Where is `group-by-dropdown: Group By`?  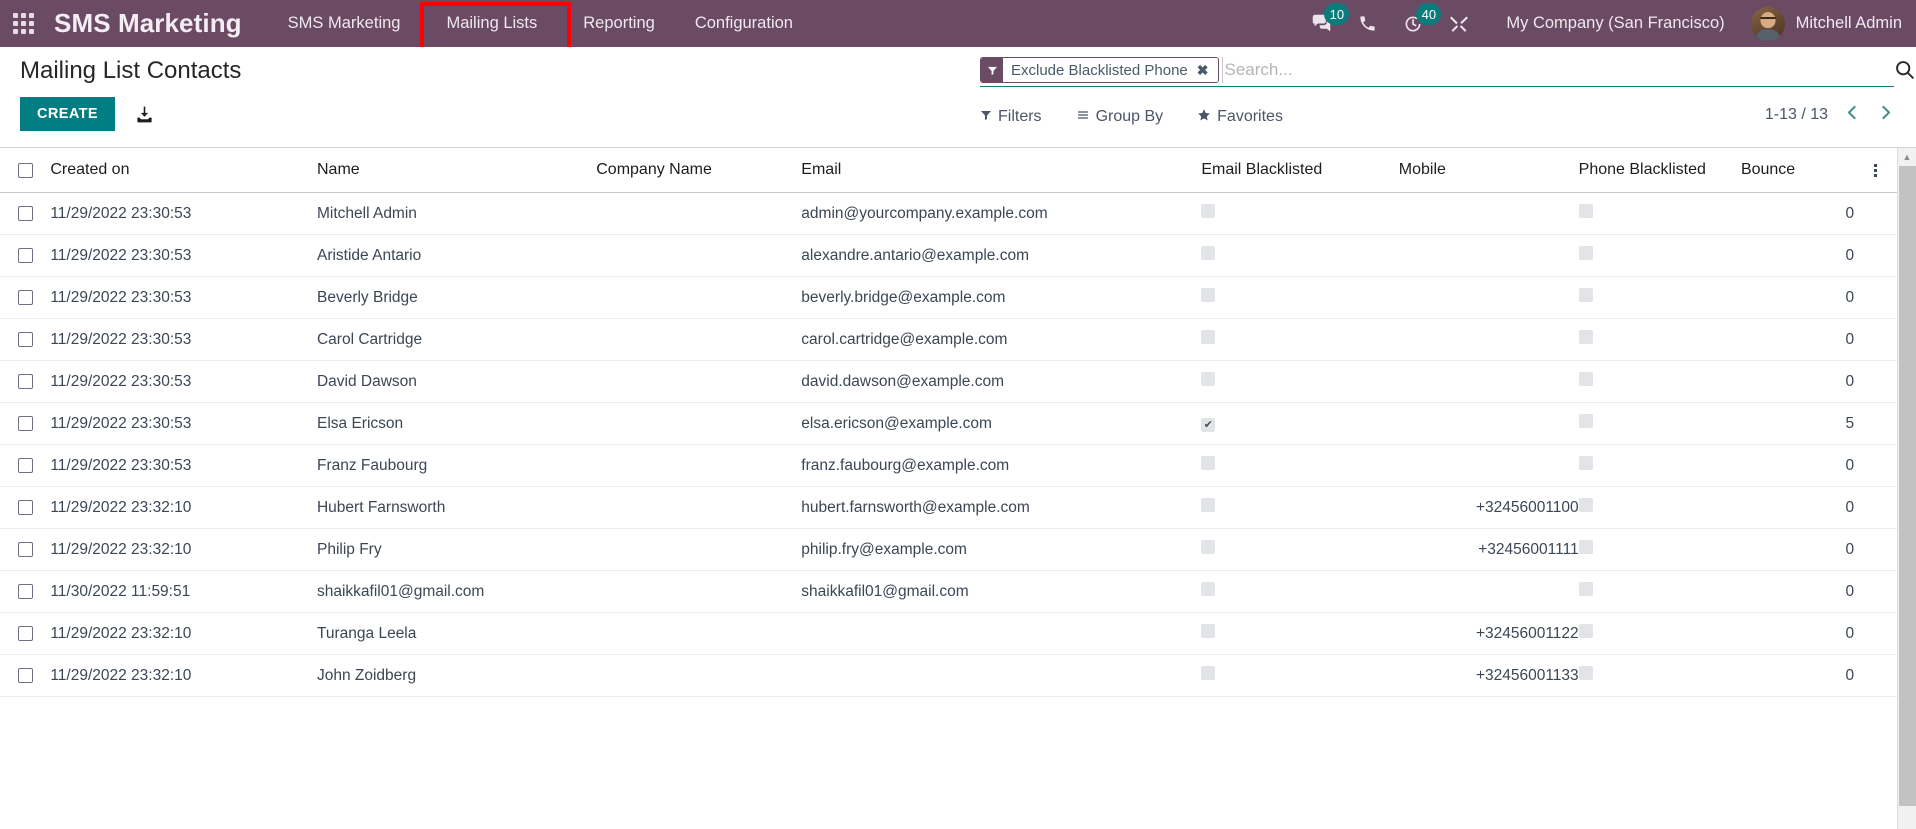
group-by-dropdown: Group By is located at coordinates (1119, 117).